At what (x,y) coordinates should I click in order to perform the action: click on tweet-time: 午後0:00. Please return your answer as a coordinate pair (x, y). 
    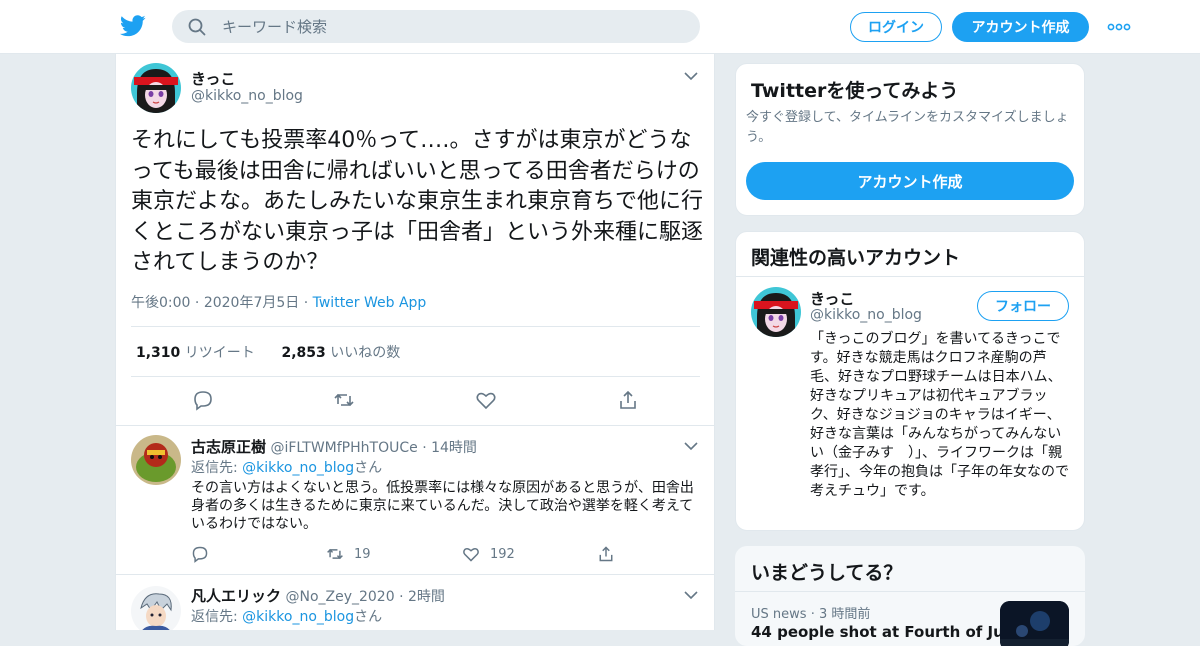
    Looking at the image, I should click on (160, 303).